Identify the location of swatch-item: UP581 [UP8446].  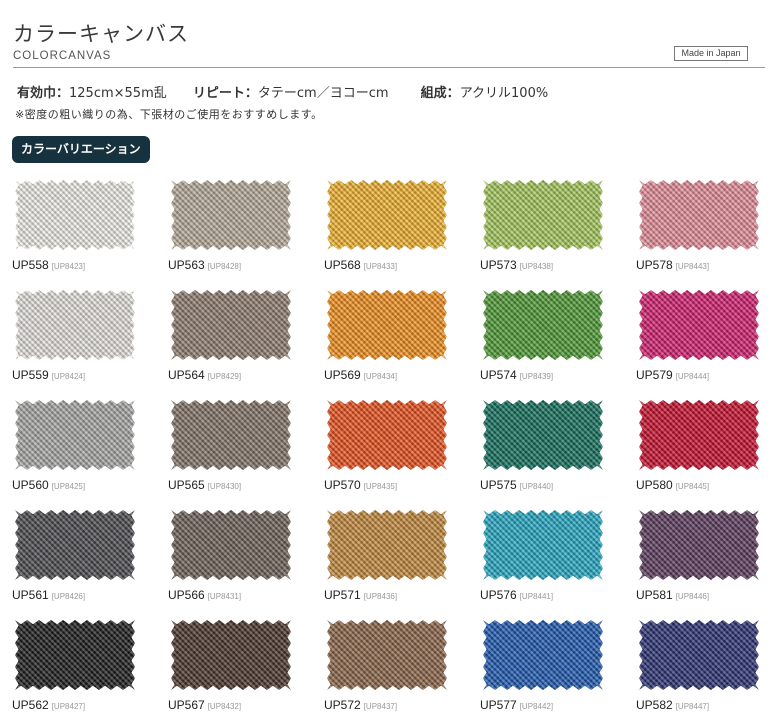
(707, 563).